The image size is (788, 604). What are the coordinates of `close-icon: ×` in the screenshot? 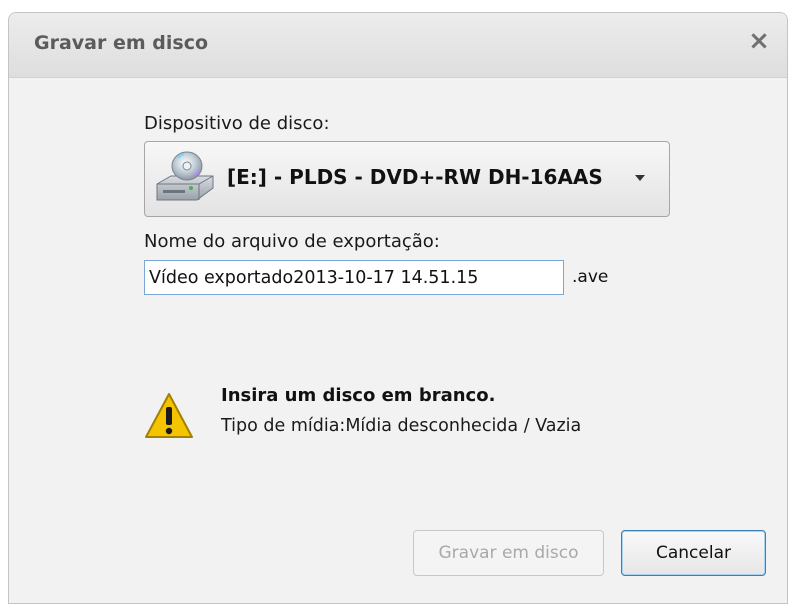 It's located at (759, 41).